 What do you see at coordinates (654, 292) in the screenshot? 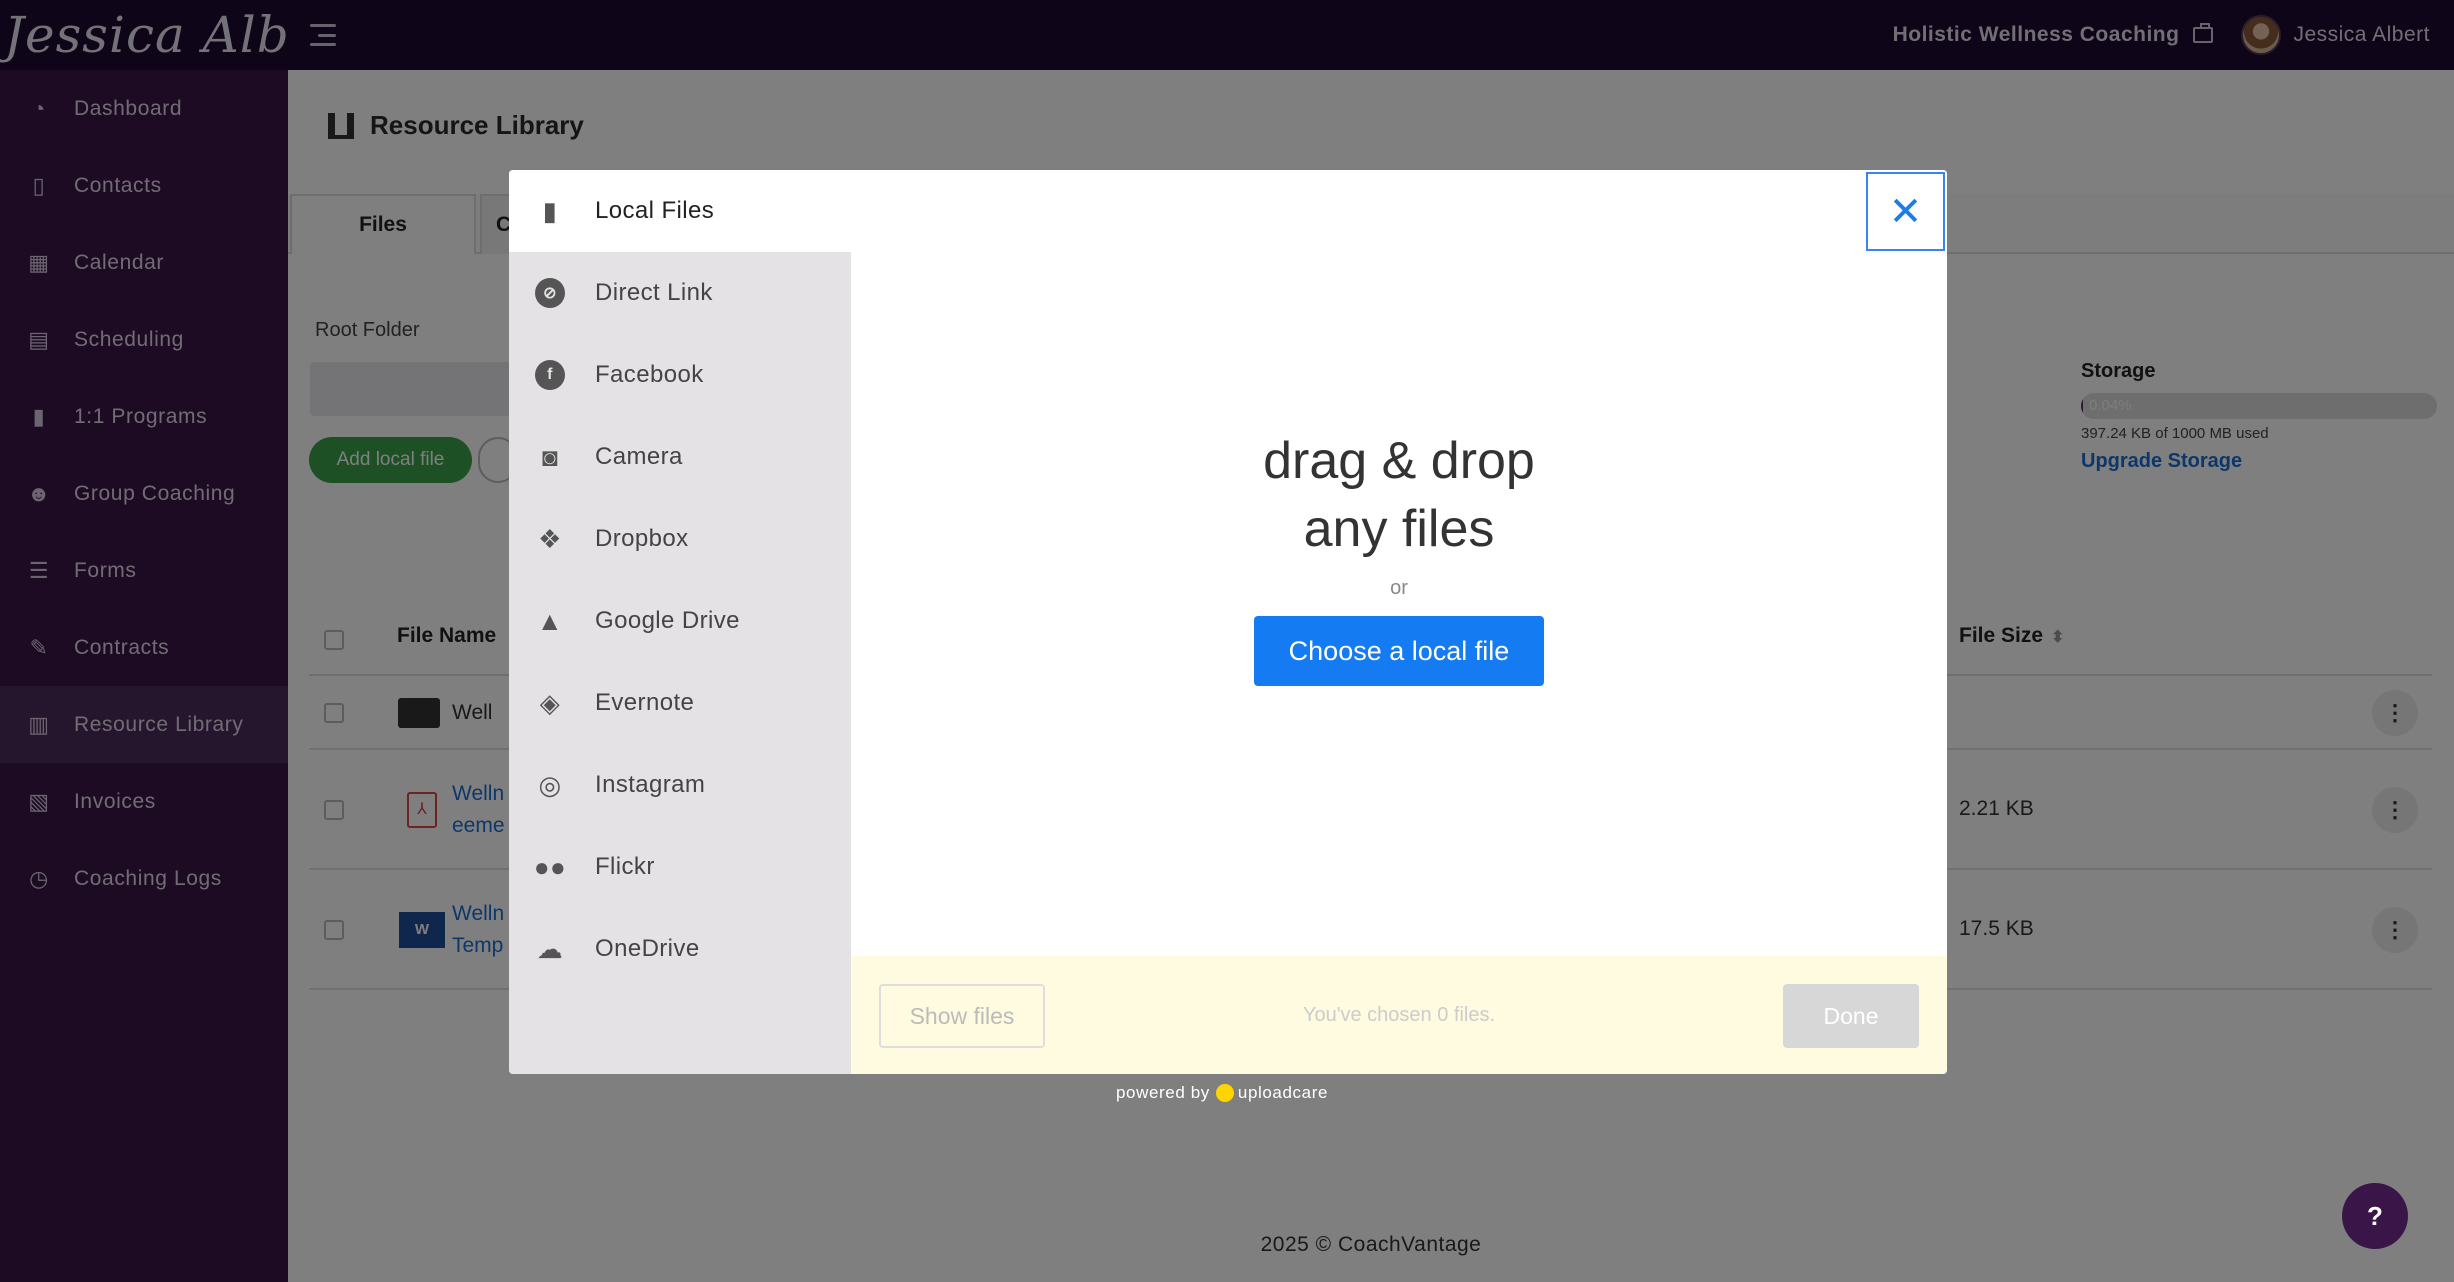
I see `source-label: Direct Link` at bounding box center [654, 292].